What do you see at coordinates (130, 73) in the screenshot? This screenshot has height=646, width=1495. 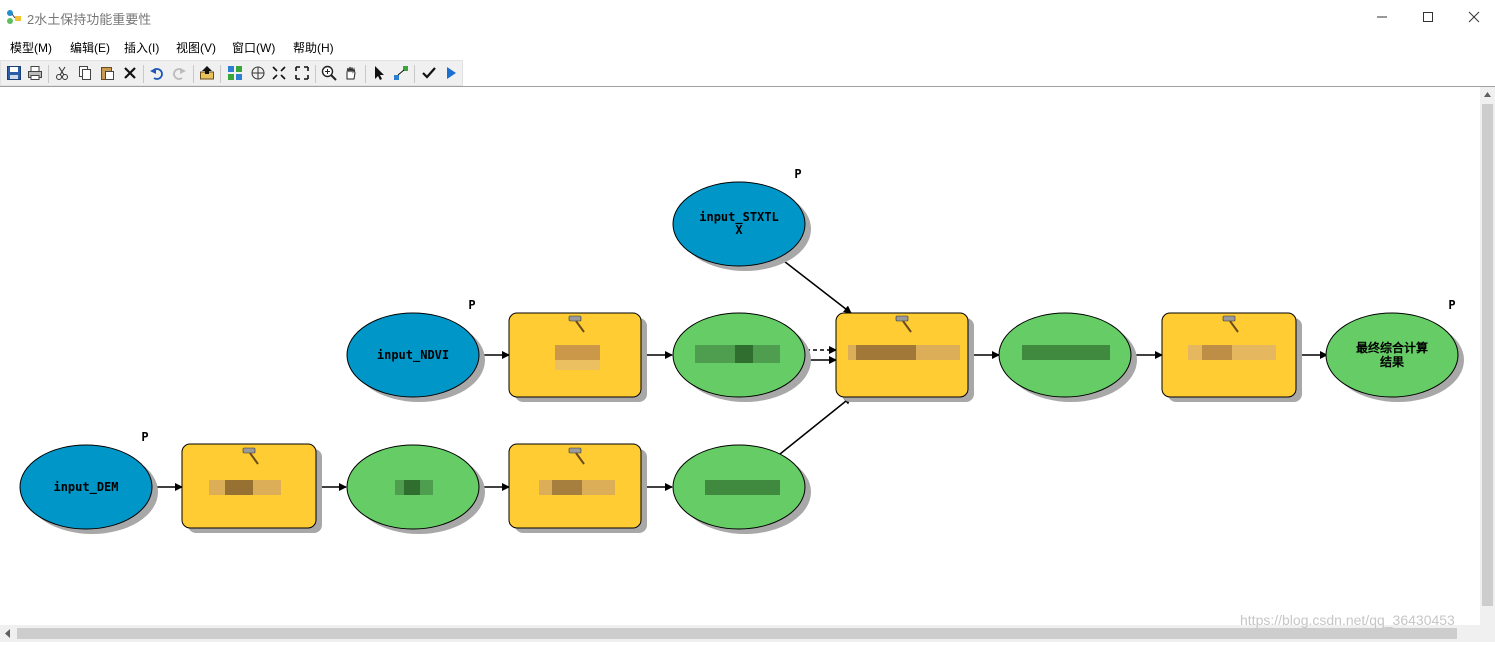 I see `delete-icon` at bounding box center [130, 73].